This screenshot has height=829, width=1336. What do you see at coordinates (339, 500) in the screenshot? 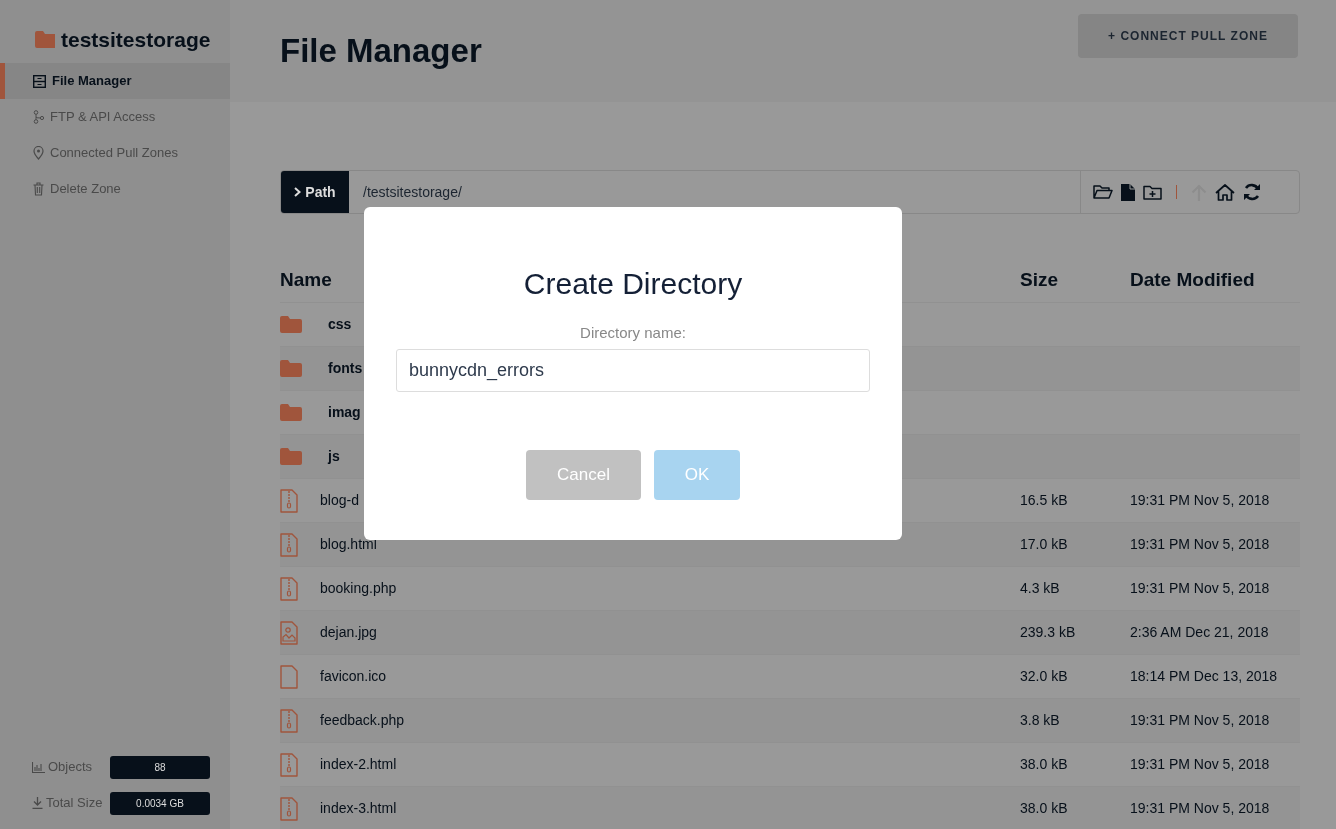
I see `file-name: blog-d` at bounding box center [339, 500].